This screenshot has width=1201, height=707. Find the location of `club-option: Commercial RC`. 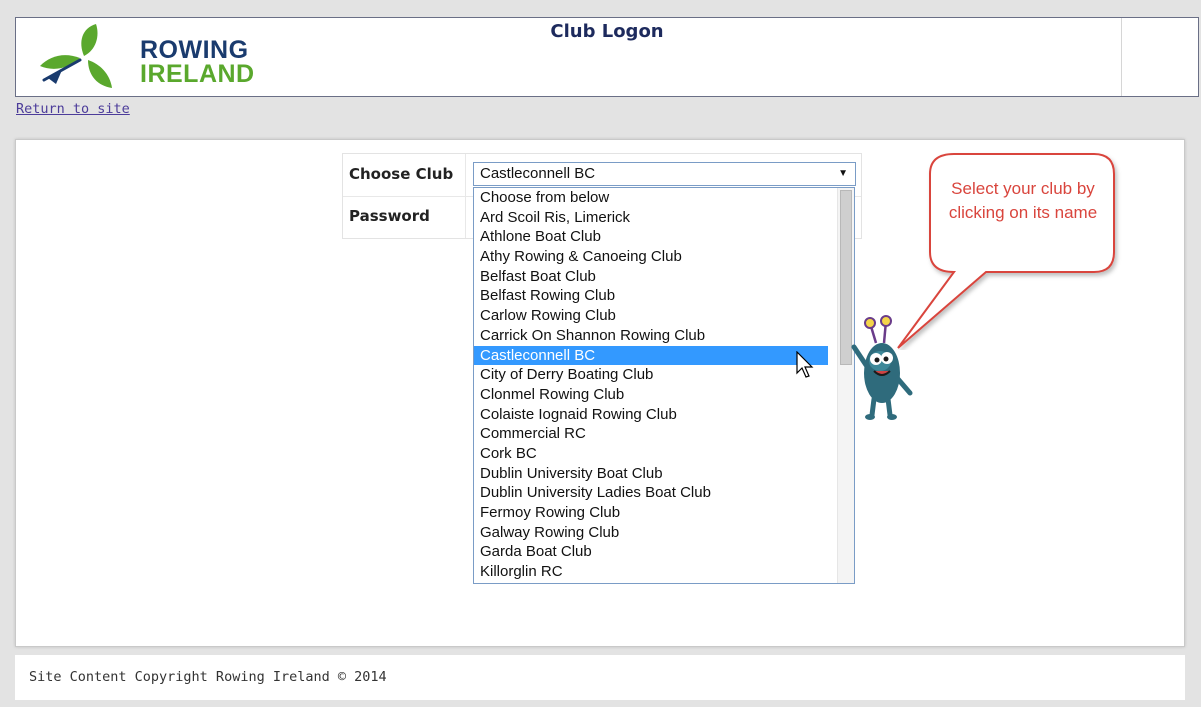

club-option: Commercial RC is located at coordinates (651, 434).